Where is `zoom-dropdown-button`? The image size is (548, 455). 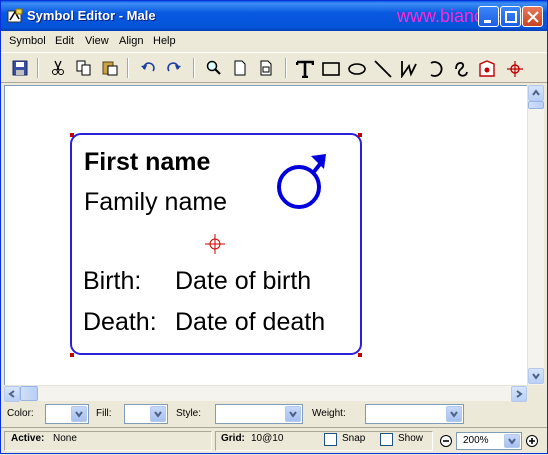
zoom-dropdown-button is located at coordinates (512, 441).